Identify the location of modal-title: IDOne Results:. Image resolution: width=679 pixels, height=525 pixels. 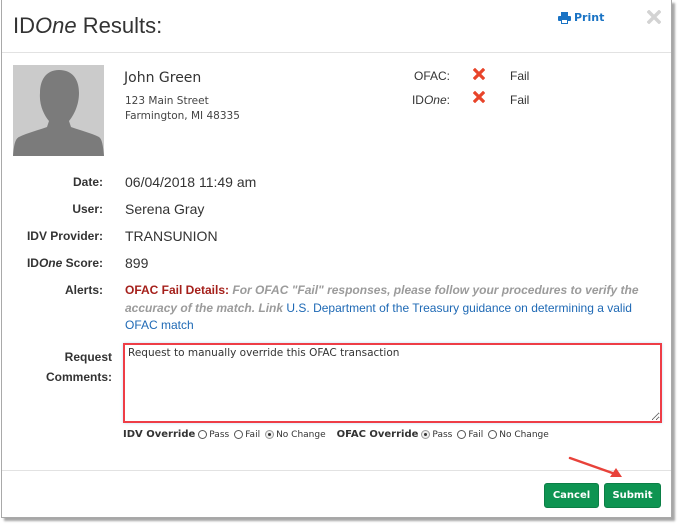
(87, 26).